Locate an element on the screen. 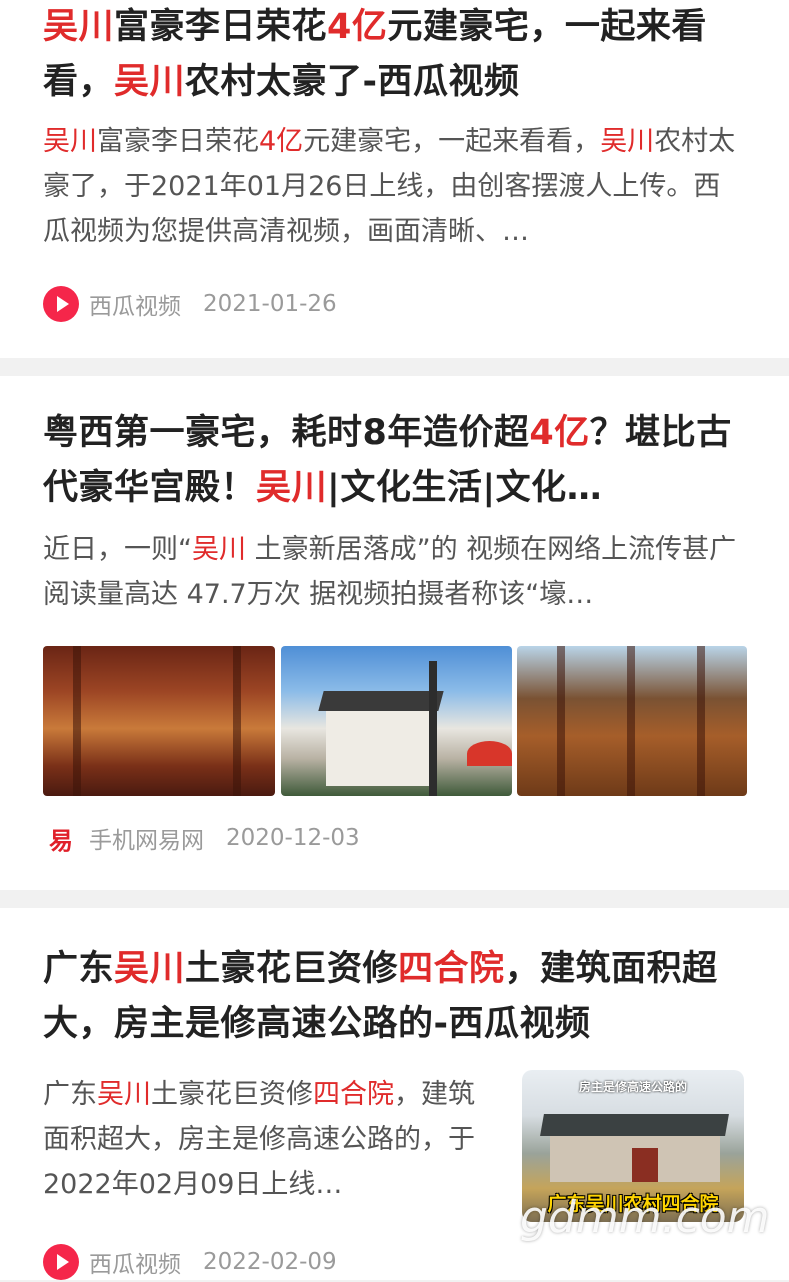 Image resolution: width=789 pixels, height=1282 pixels. result-title: 广东吴川土豪花巨资修四合院，建筑面积超大，房主是修高速公路的-西瓜视频 is located at coordinates (396, 997).